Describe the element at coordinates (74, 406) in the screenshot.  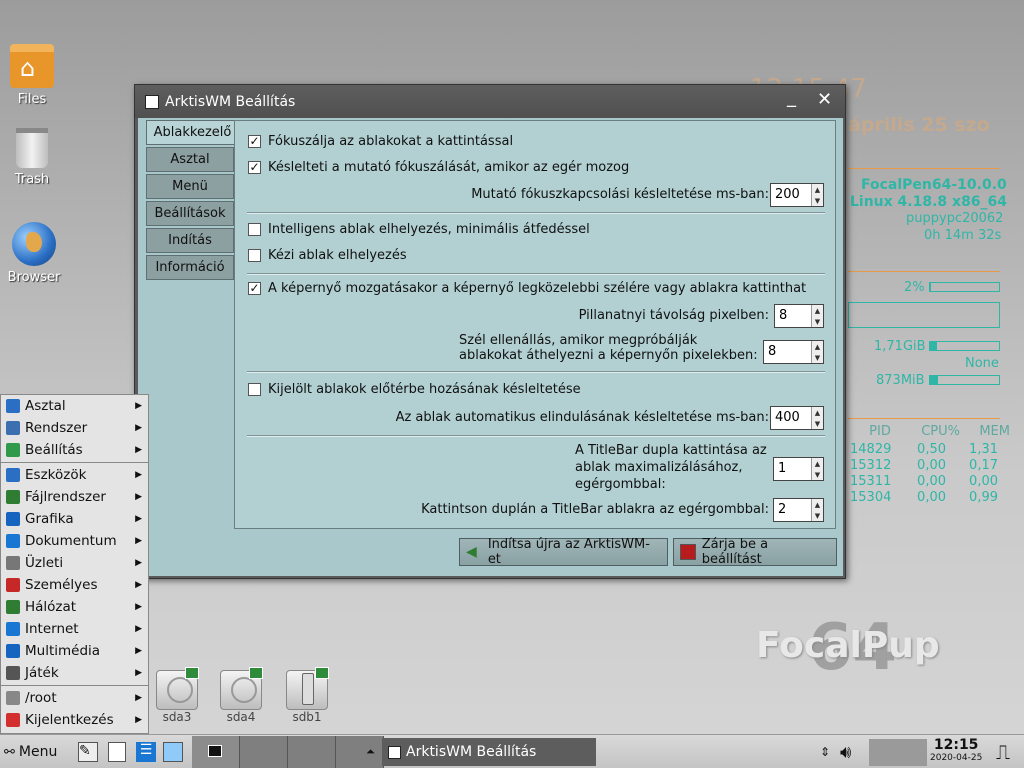
I see `menu-item-asztal: Asztal ▶` at that location.